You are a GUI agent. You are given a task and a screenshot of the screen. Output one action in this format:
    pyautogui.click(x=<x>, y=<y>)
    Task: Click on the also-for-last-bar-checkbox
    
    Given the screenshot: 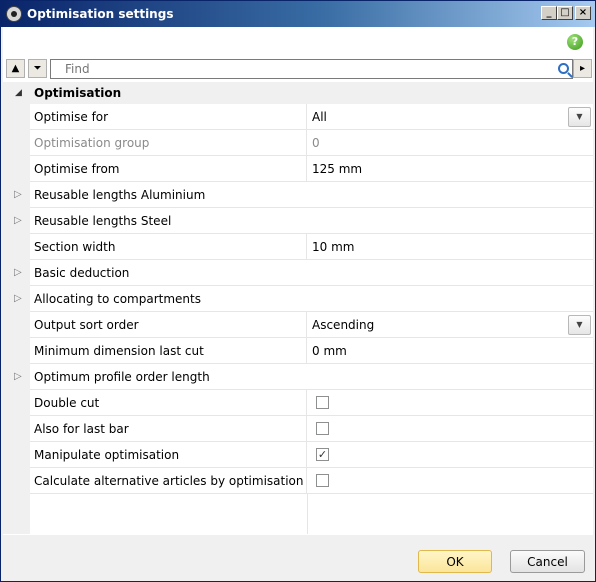 What is the action you would take?
    pyautogui.click(x=322, y=428)
    